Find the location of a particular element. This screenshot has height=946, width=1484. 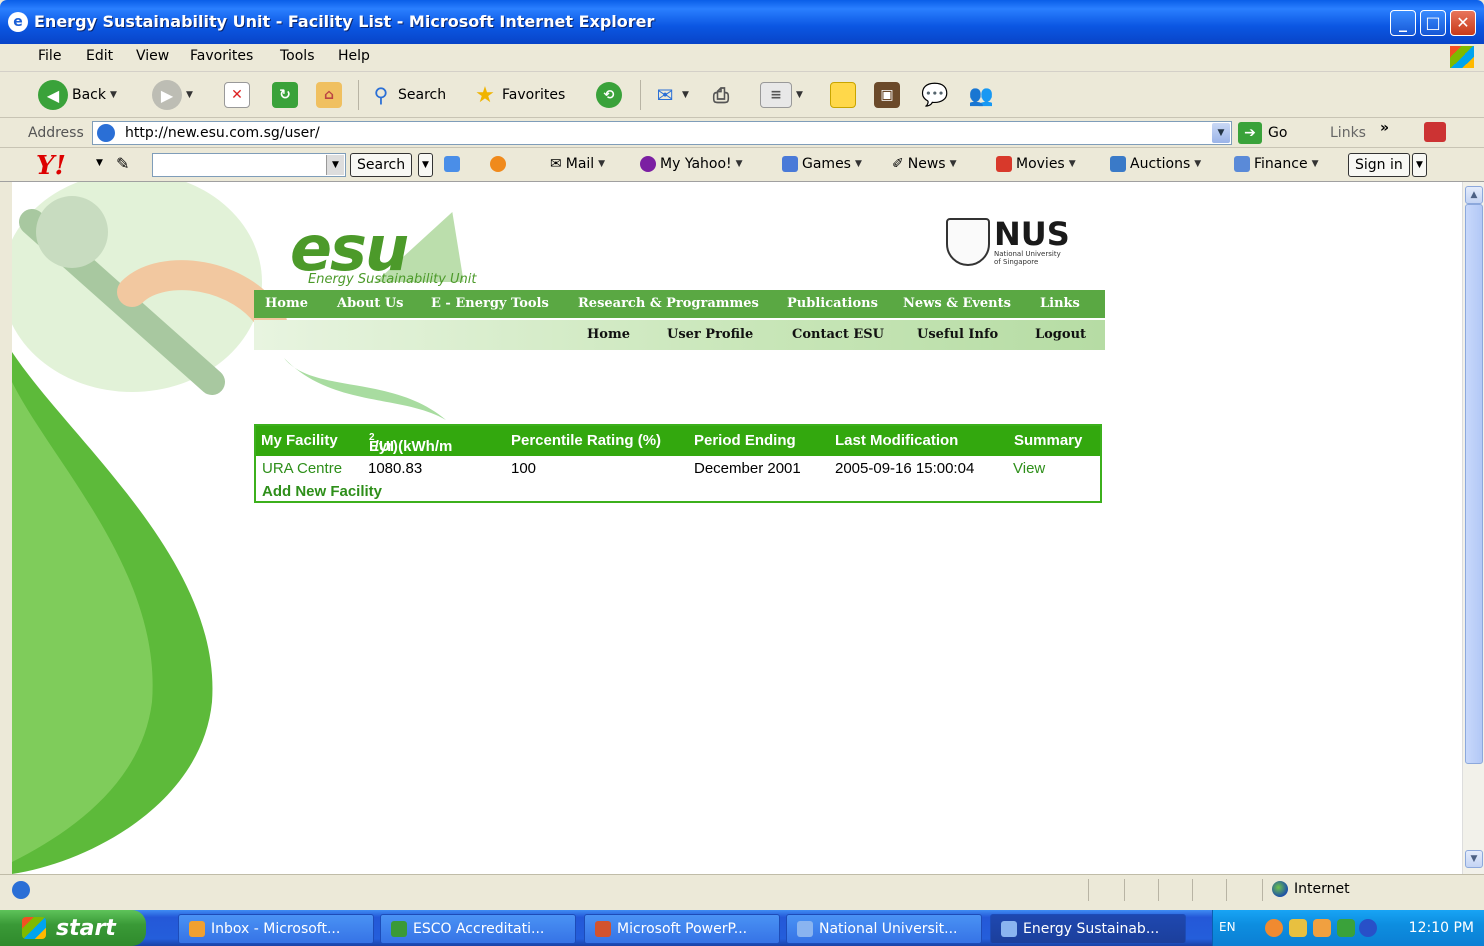

messenger-icon is located at coordinates (1346, 928).